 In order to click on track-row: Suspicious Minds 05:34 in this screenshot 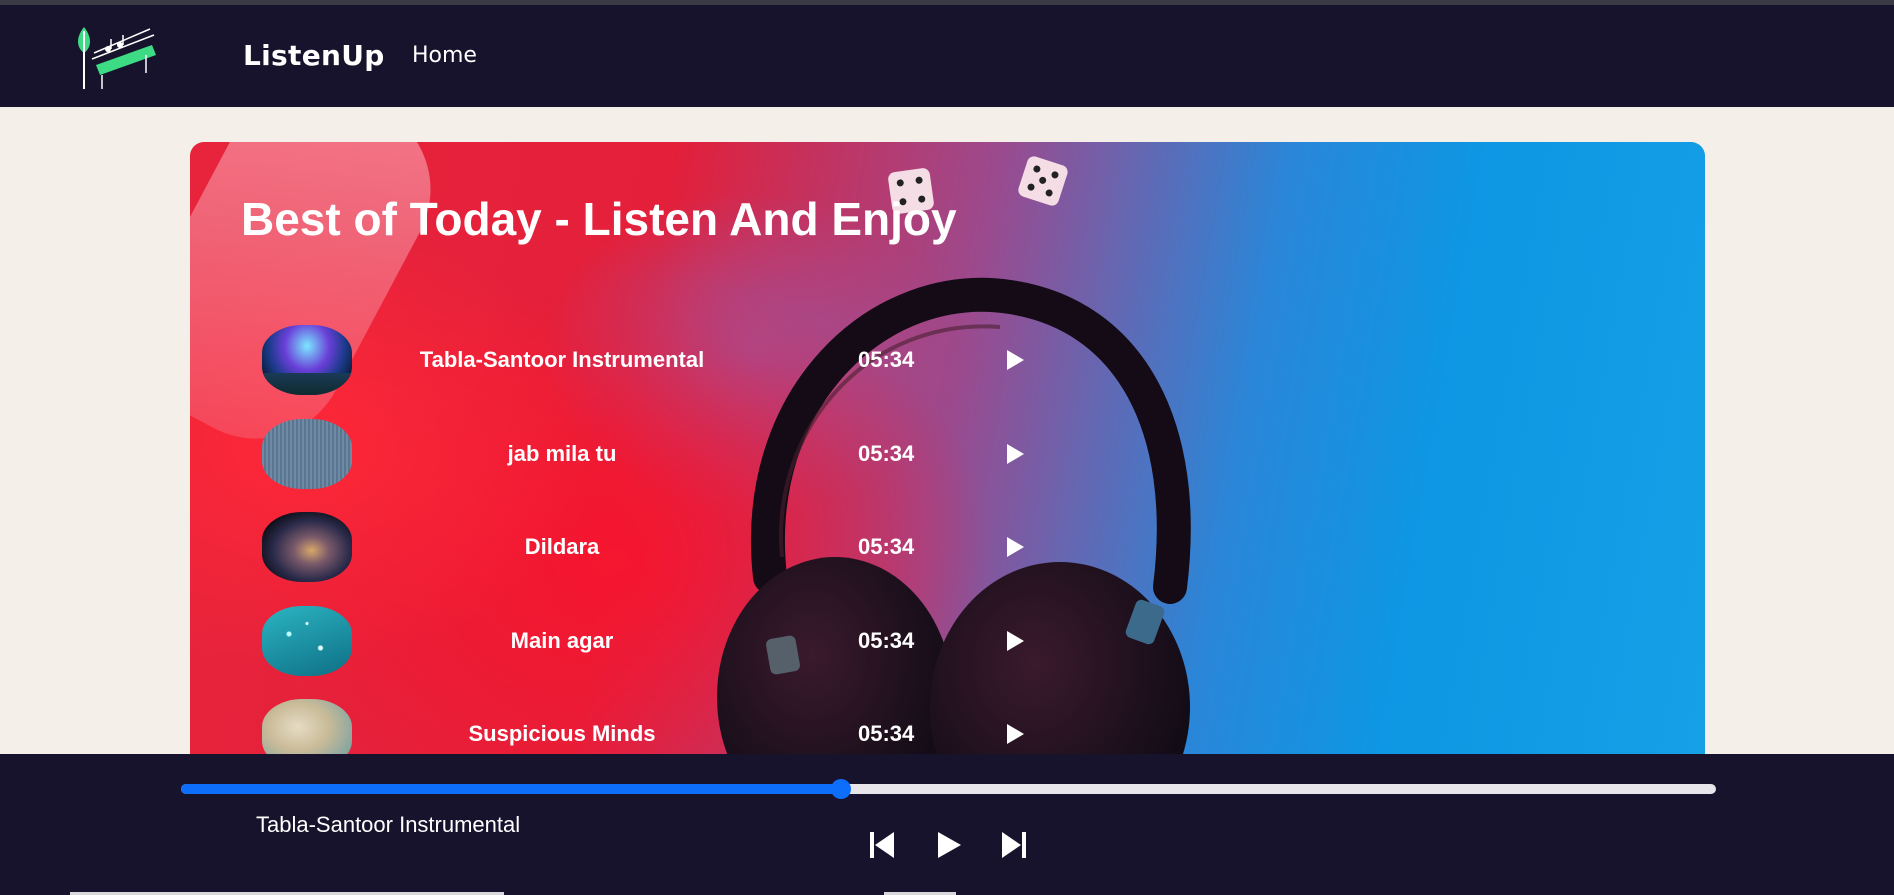, I will do `click(643, 727)`.